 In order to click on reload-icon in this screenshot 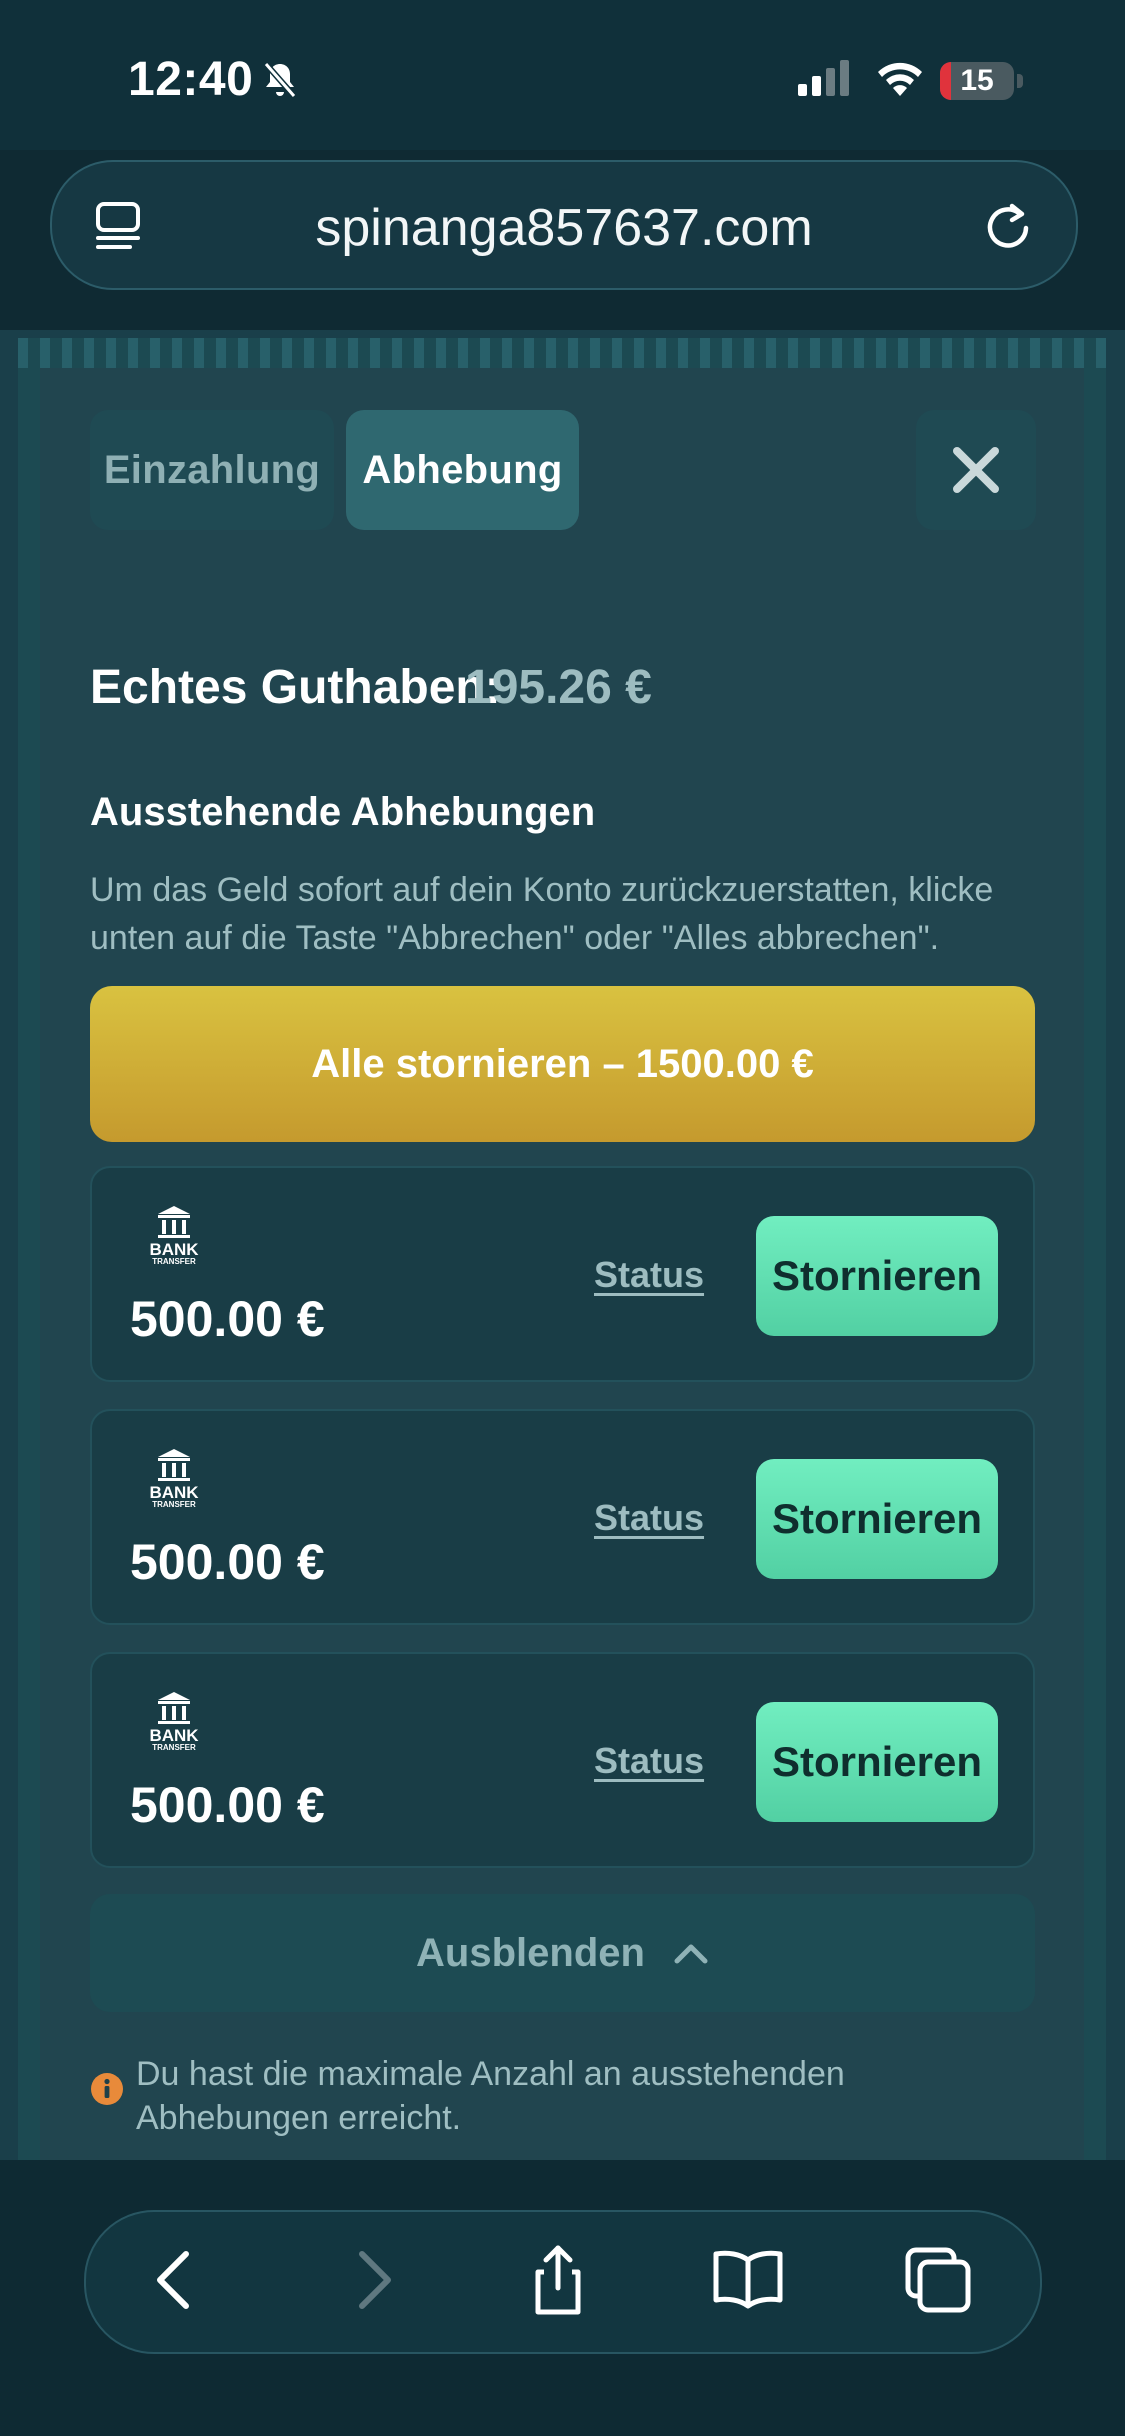, I will do `click(1008, 226)`.